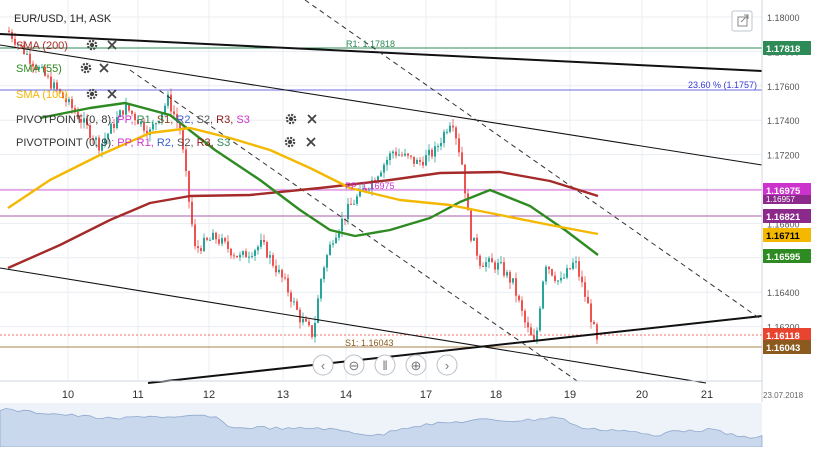 This screenshot has width=819, height=452. Describe the element at coordinates (63, 19) in the screenshot. I see `symbol-label: EUR/USD, 1H, ASK` at that location.